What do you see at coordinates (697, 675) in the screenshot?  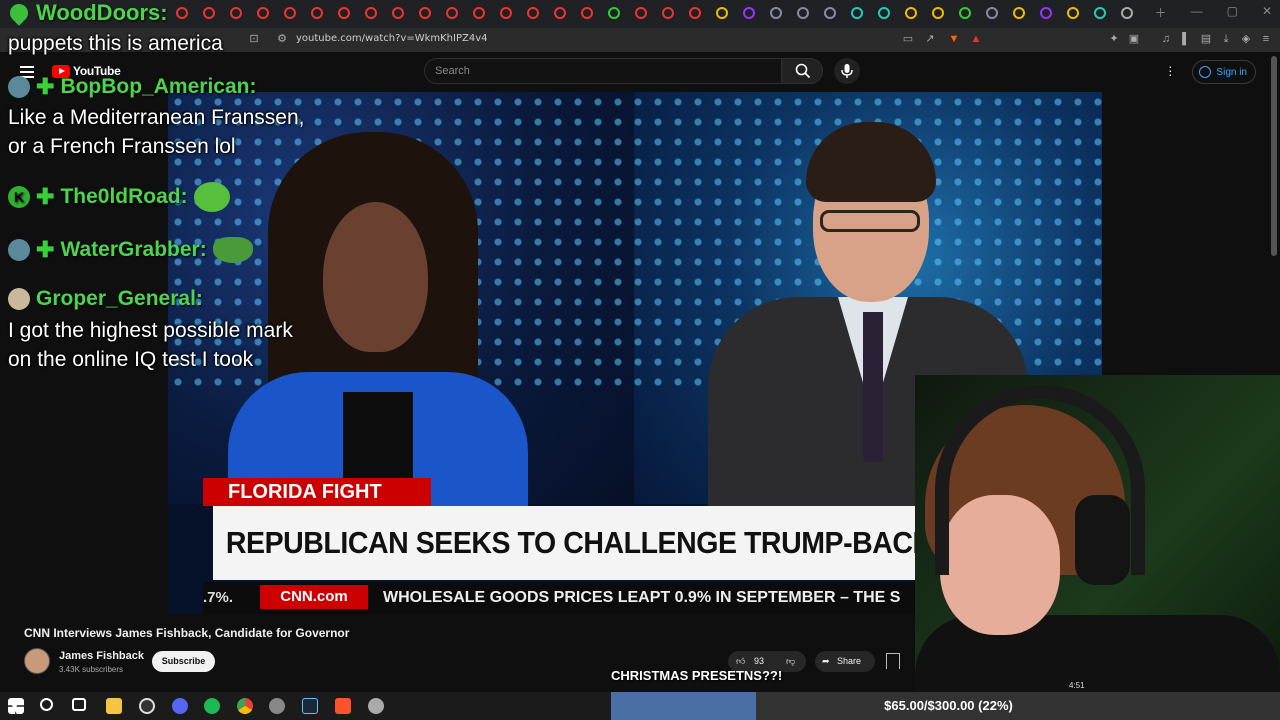 I see `donation-message: CHRISTMAS PRESETNS??!` at bounding box center [697, 675].